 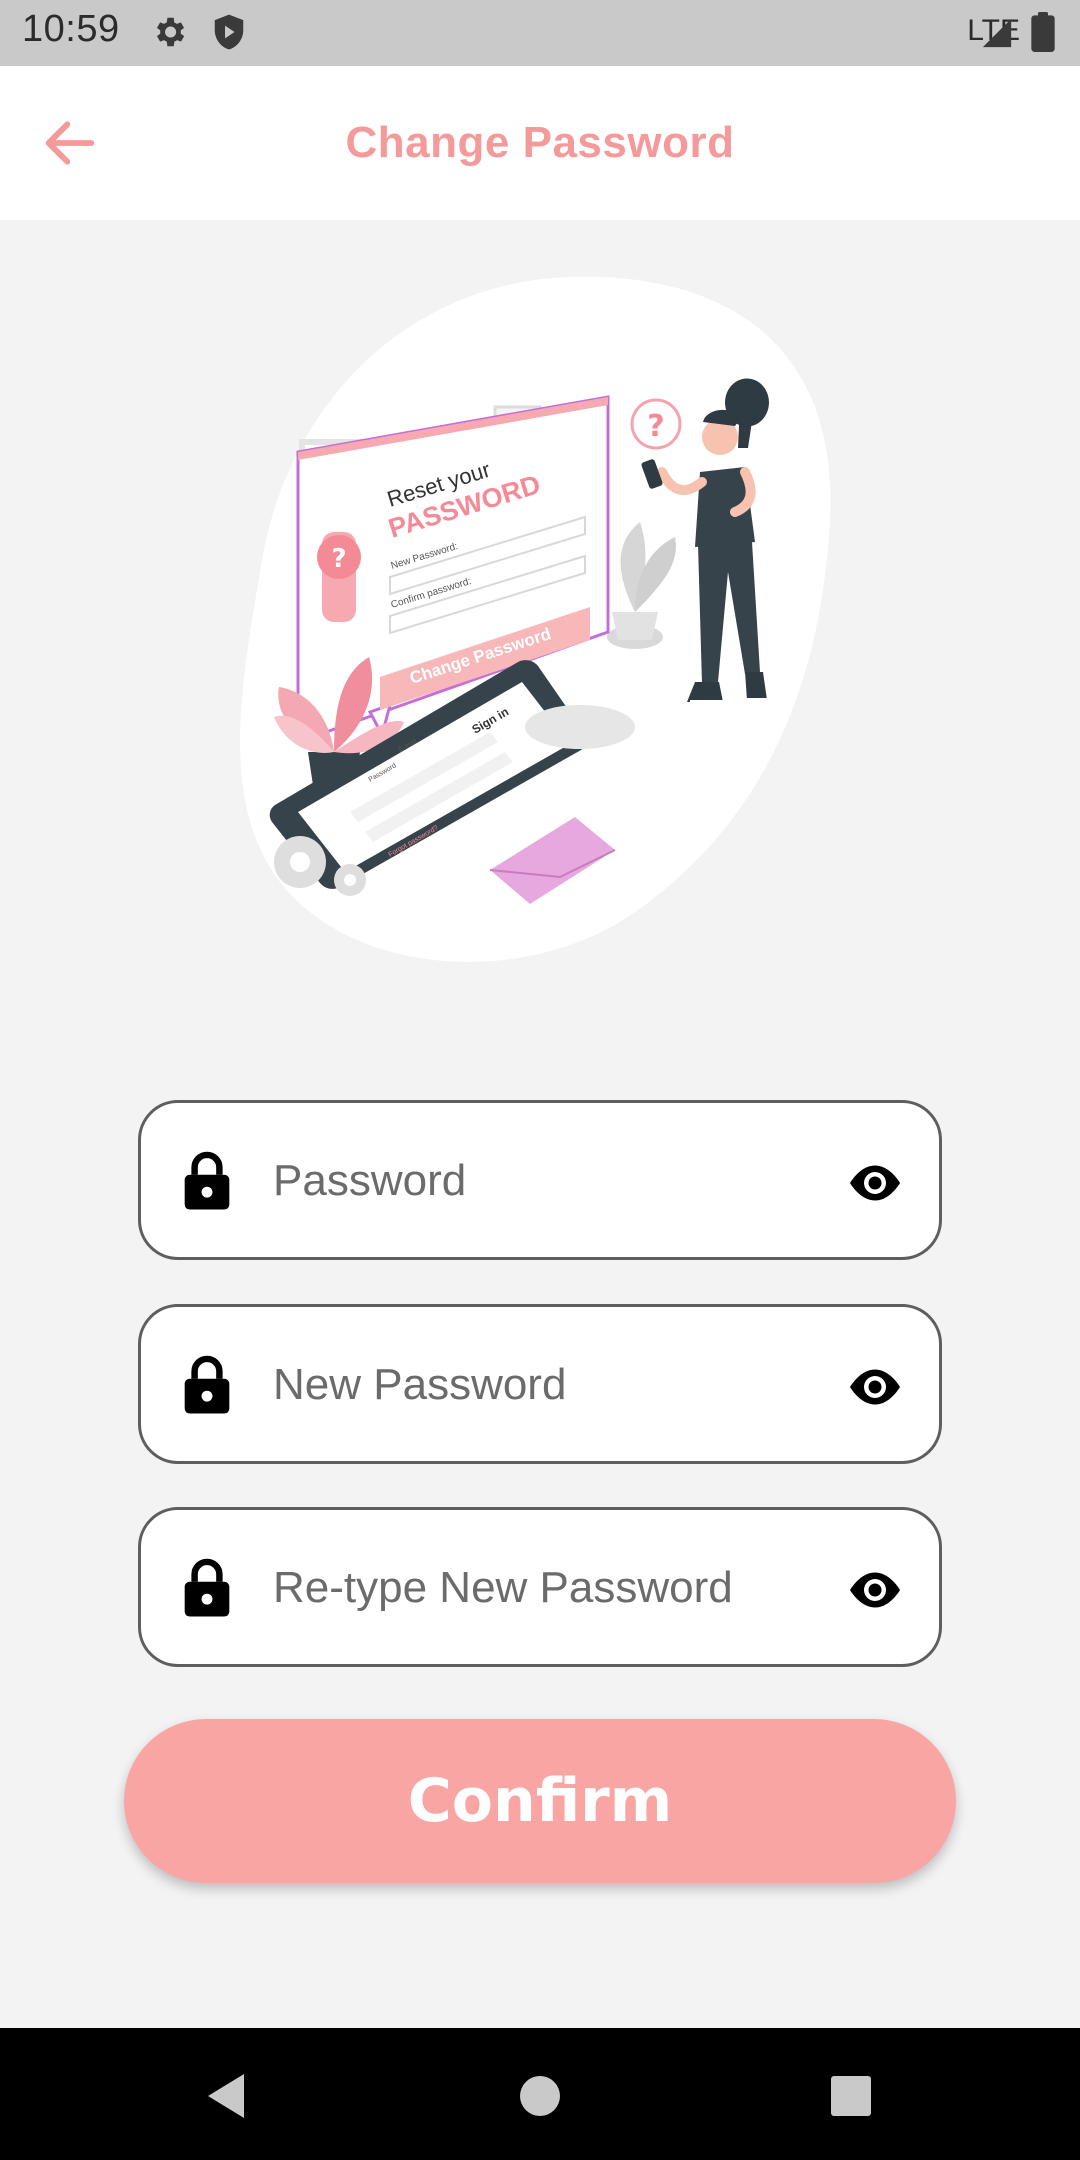 What do you see at coordinates (543, 1385) in the screenshot?
I see `new-password-input` at bounding box center [543, 1385].